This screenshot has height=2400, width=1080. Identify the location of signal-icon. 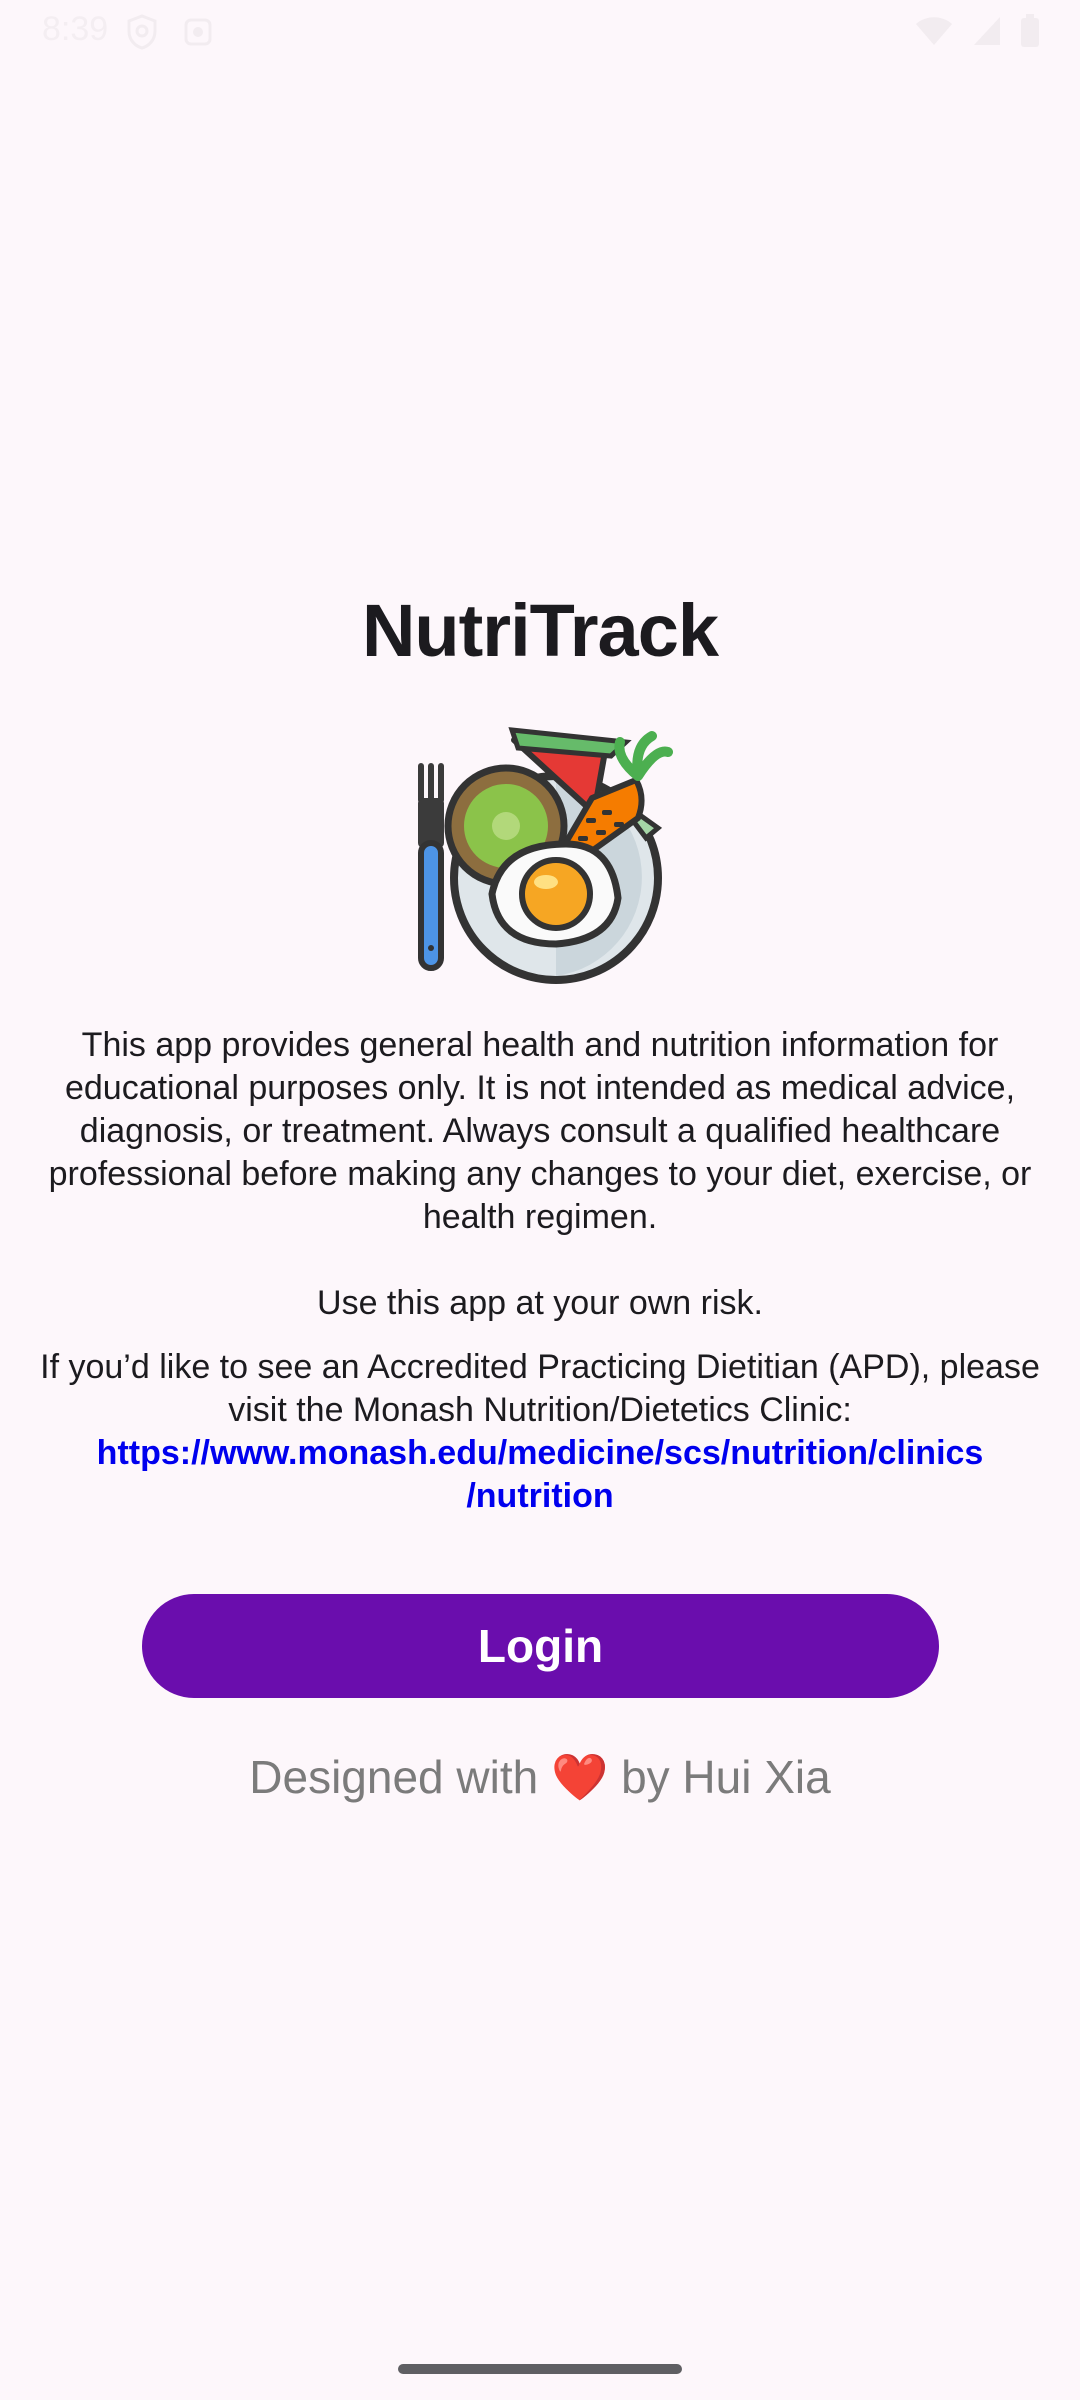
(987, 33).